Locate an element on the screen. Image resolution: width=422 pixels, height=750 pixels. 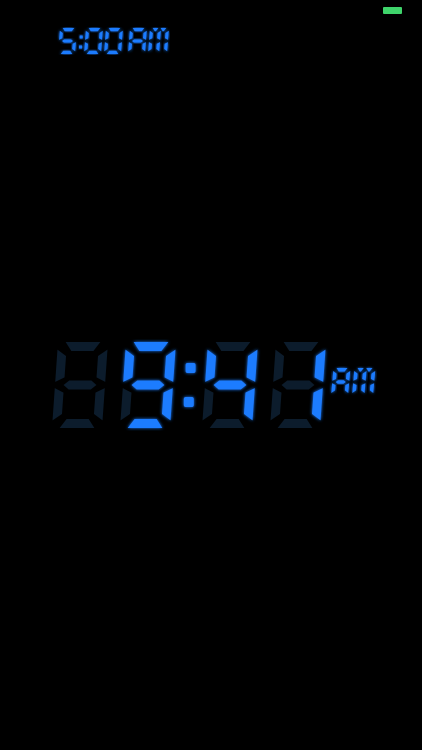
clock-digit-hour-ones is located at coordinates (148, 385).